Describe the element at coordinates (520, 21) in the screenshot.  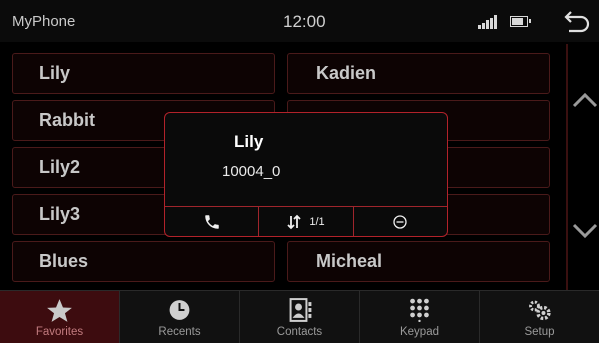
I see `battery-icon` at that location.